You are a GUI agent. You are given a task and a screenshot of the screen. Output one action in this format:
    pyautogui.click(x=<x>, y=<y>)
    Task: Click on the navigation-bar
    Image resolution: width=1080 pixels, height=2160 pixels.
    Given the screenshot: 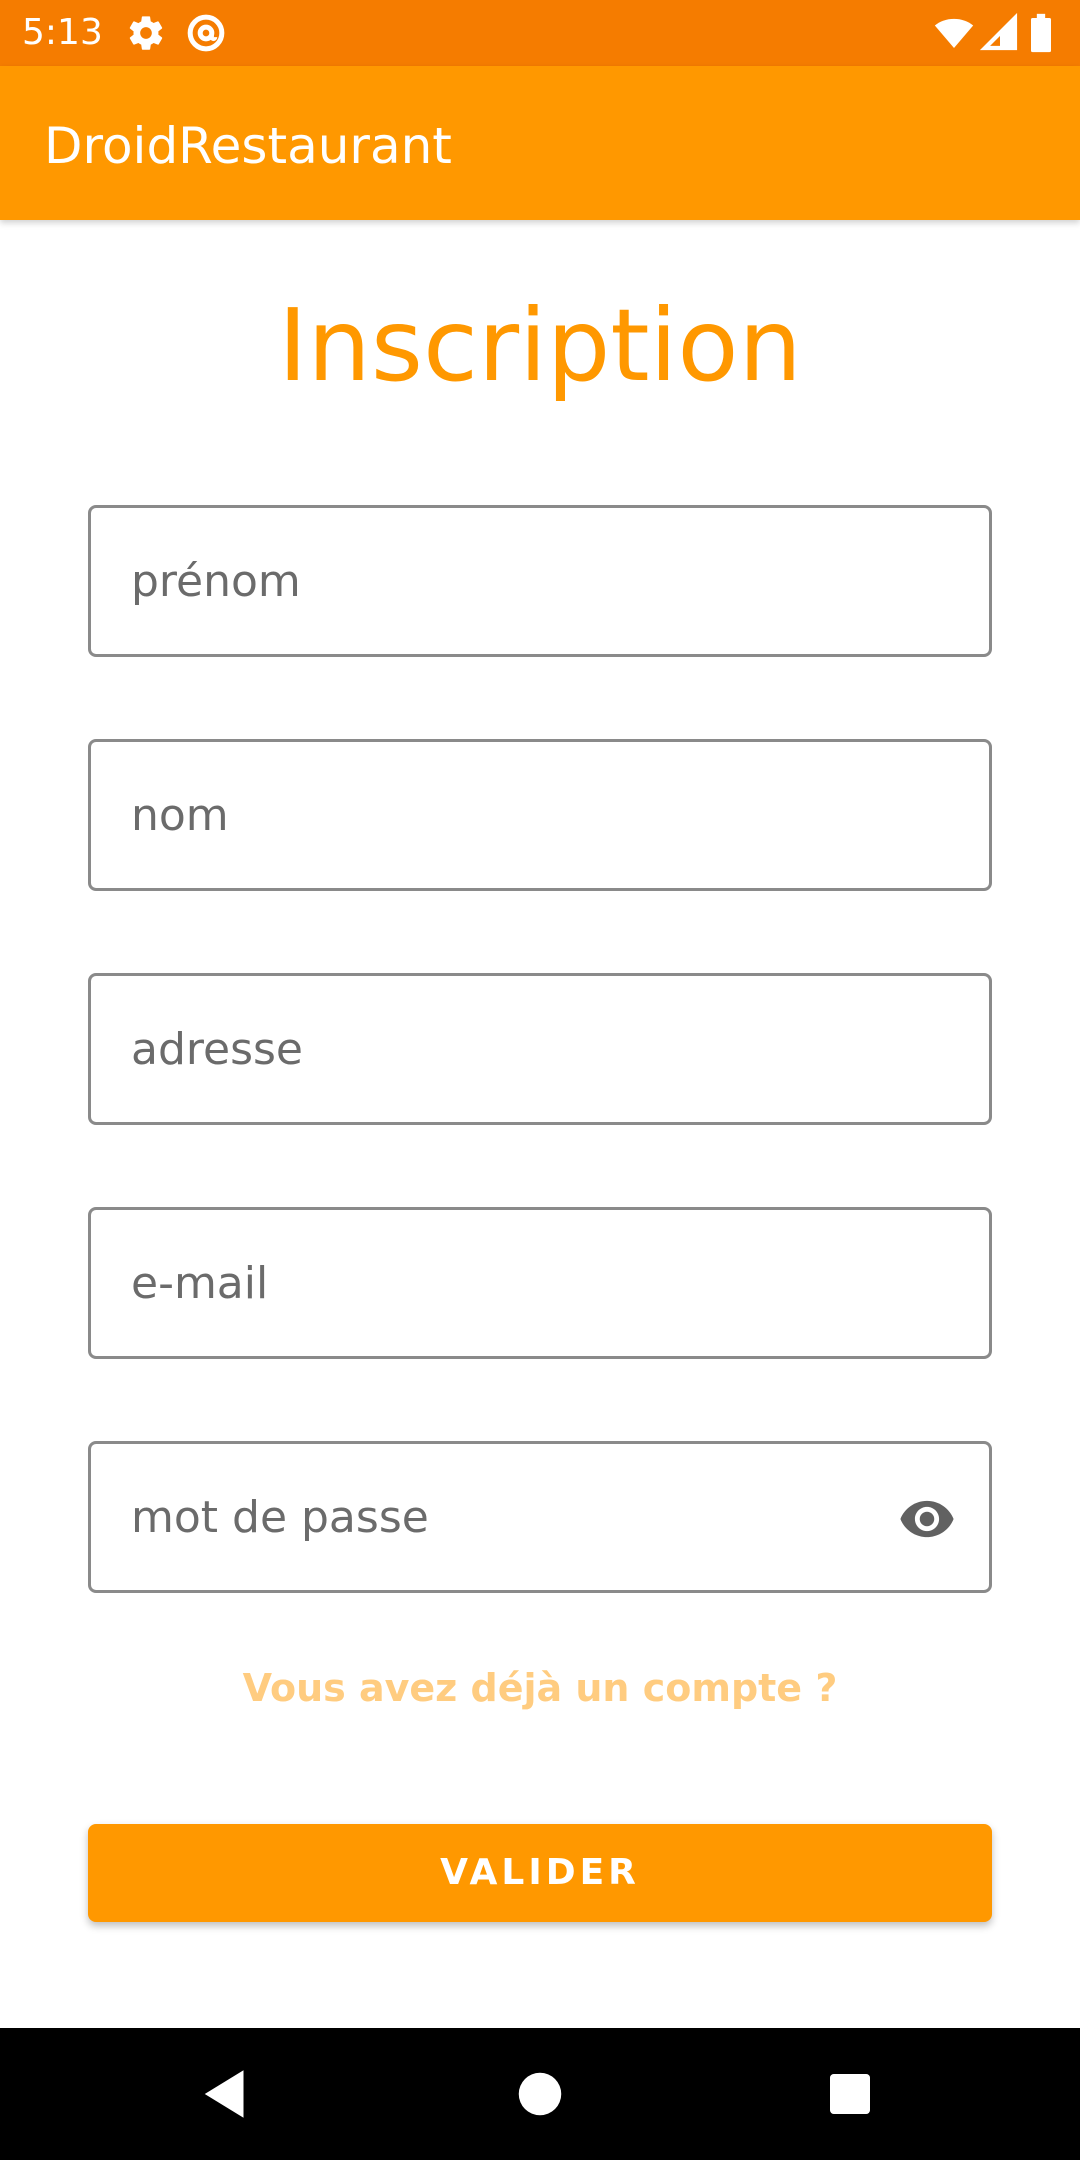 What is the action you would take?
    pyautogui.click(x=540, y=2094)
    